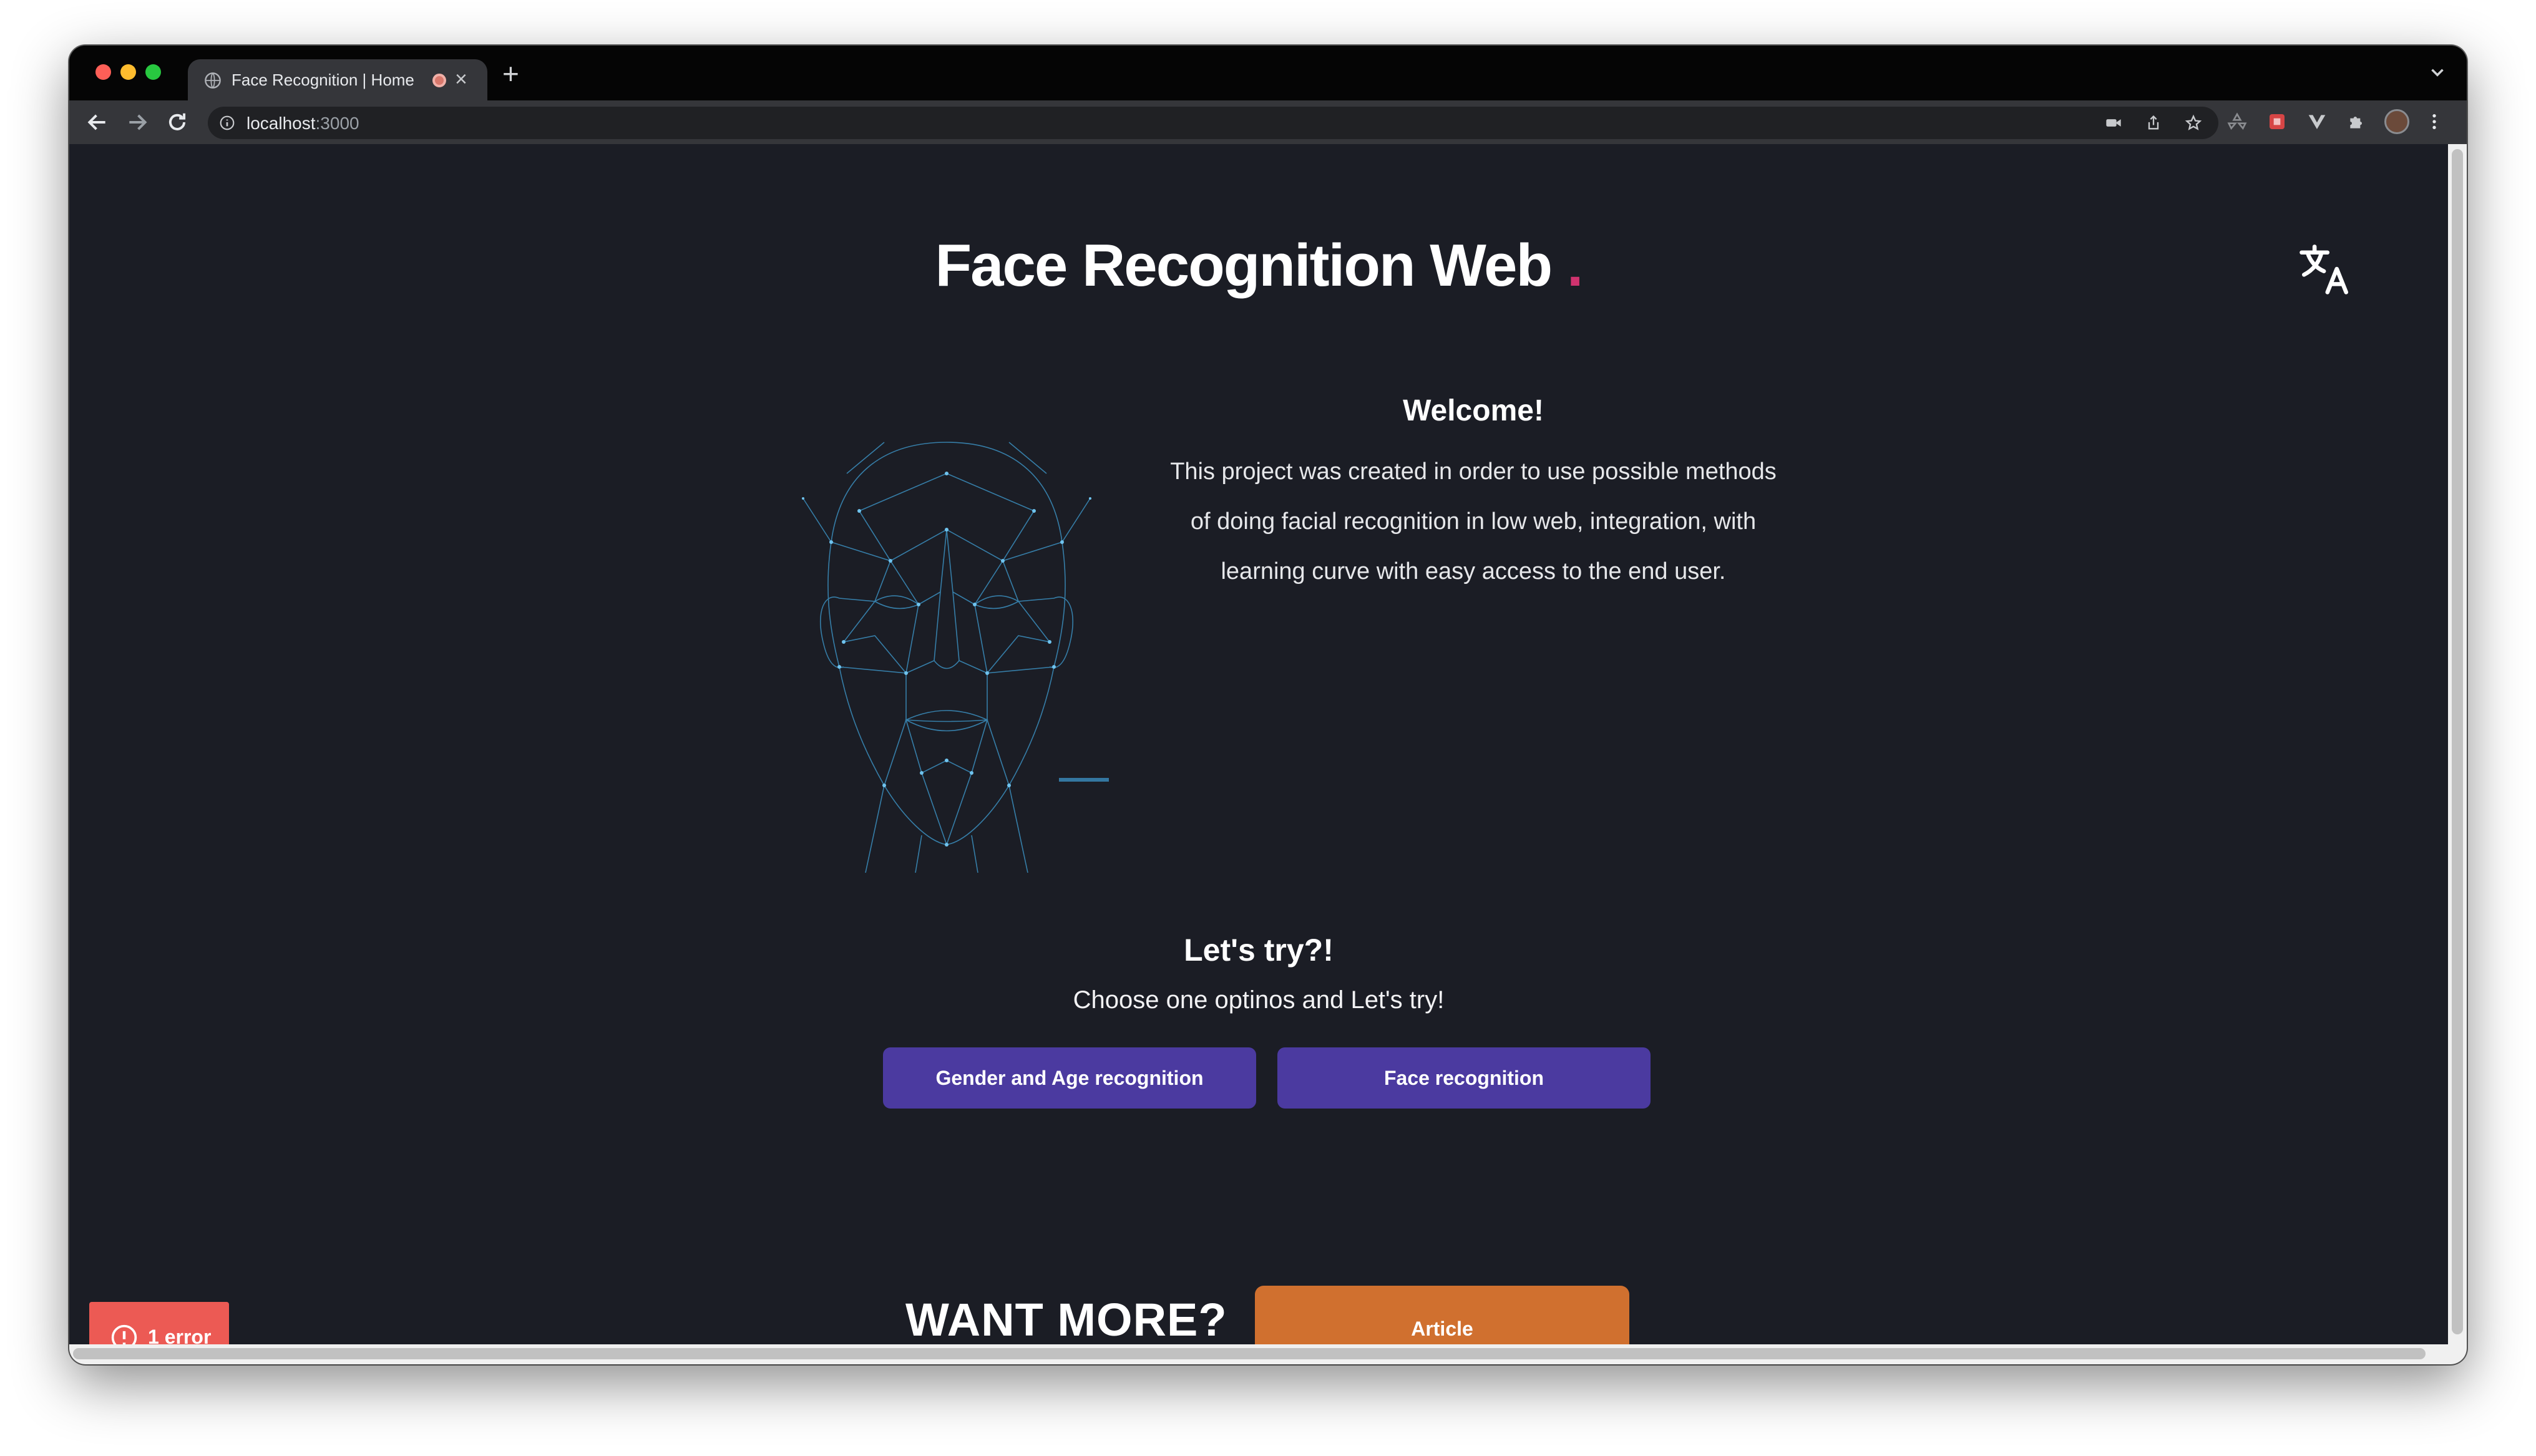 The height and width of the screenshot is (1456, 2536). I want to click on article-button: Article, so click(1442, 1315).